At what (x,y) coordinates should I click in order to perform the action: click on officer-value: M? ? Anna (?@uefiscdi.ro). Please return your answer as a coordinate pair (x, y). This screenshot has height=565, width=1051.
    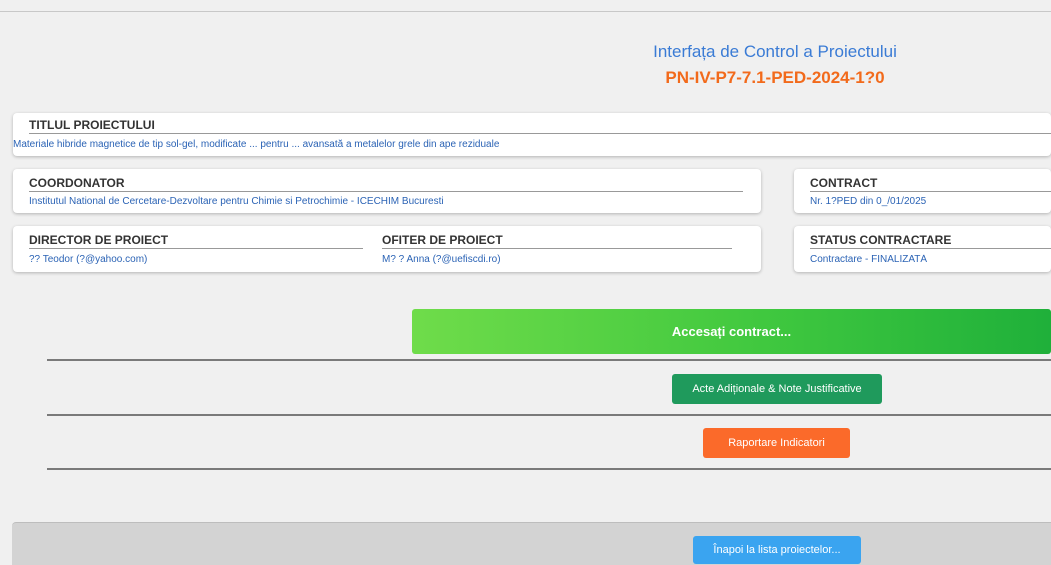
    Looking at the image, I should click on (441, 259).